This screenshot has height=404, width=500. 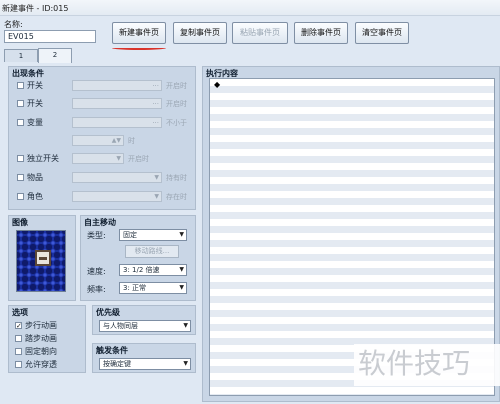 I want to click on priority-panel: 优先级 与人物同层 ▼, so click(x=144, y=320).